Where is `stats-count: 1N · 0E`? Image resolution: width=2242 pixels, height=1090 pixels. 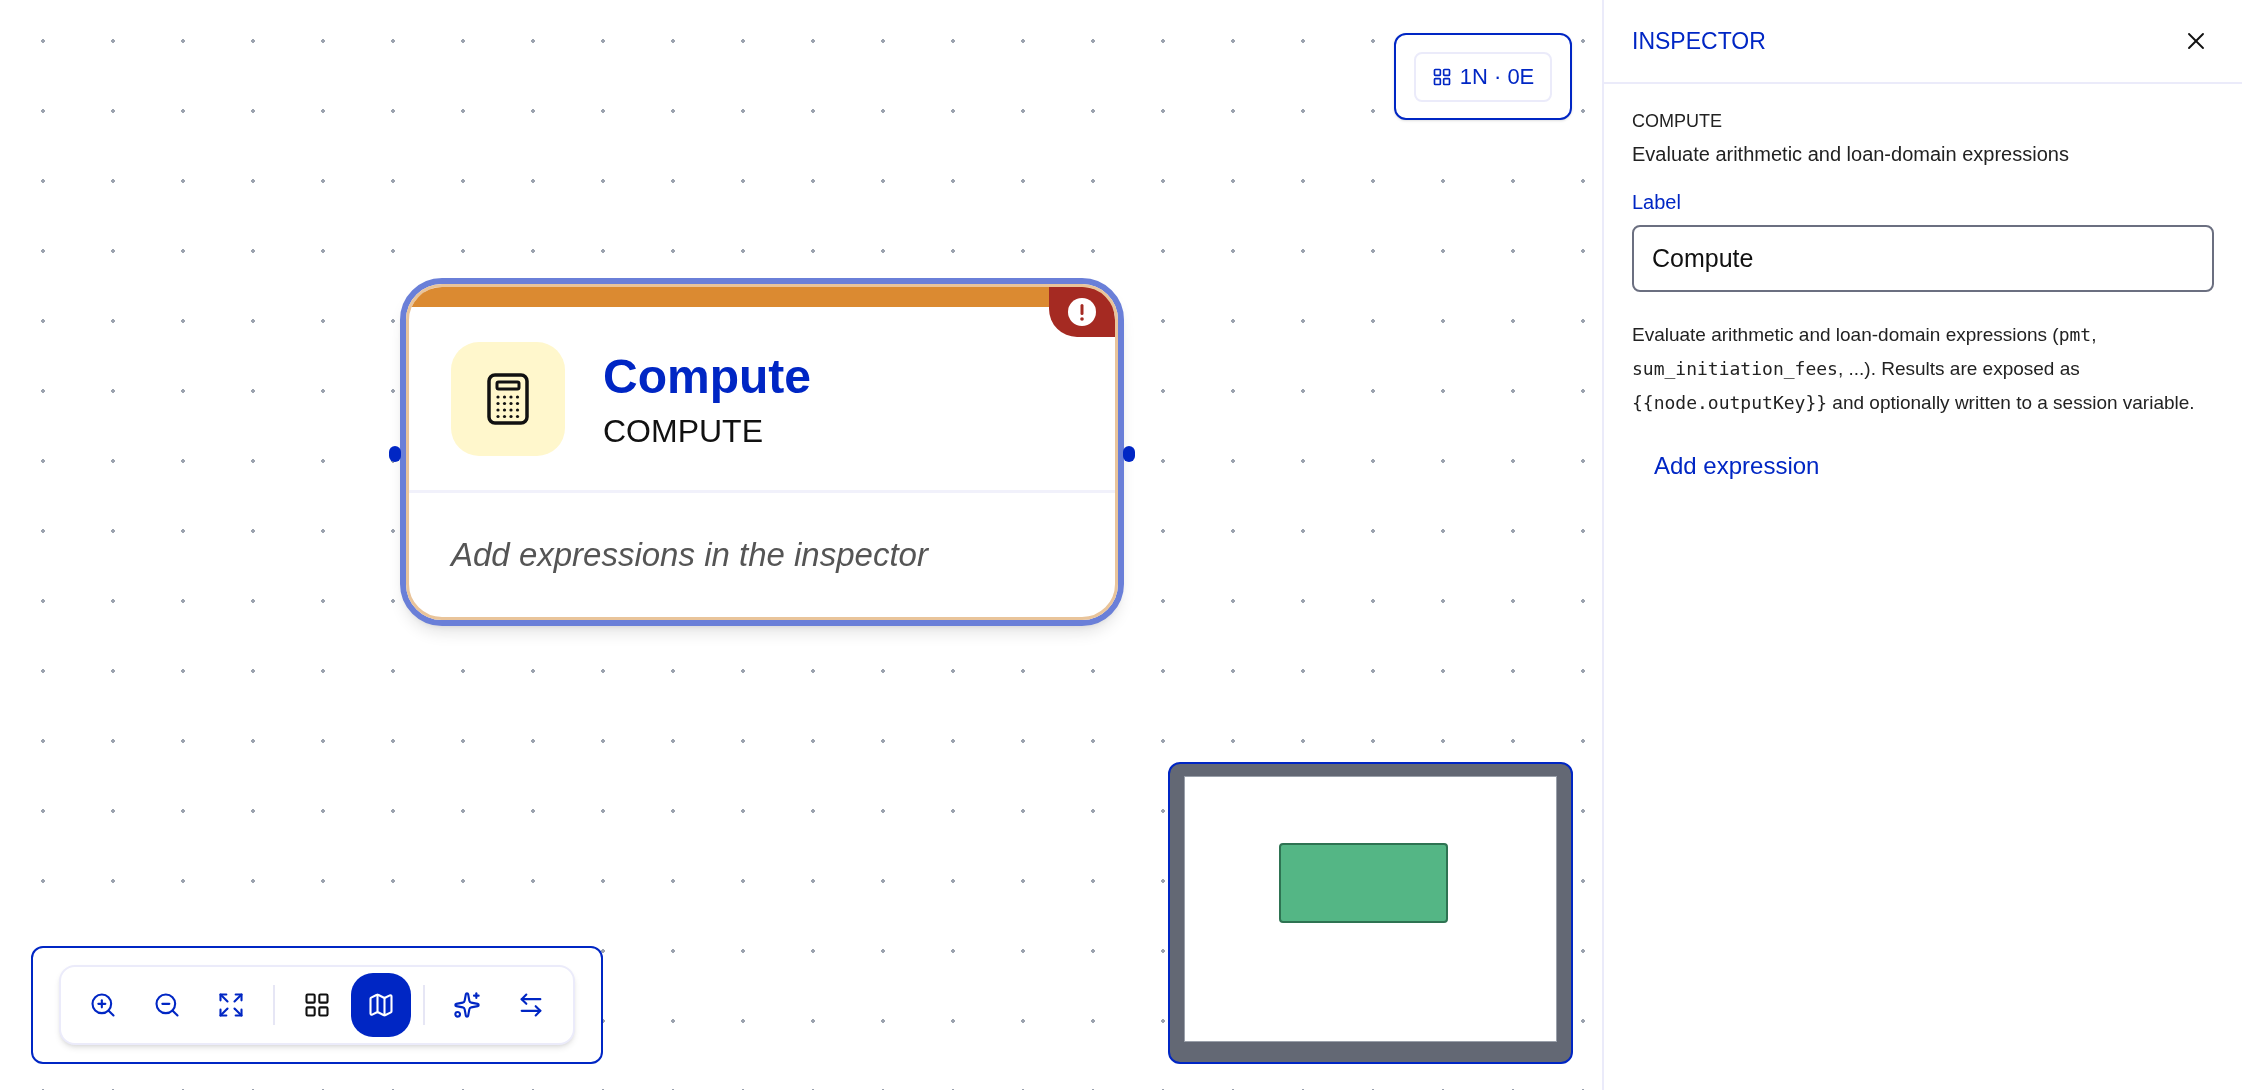 stats-count: 1N · 0E is located at coordinates (1497, 77).